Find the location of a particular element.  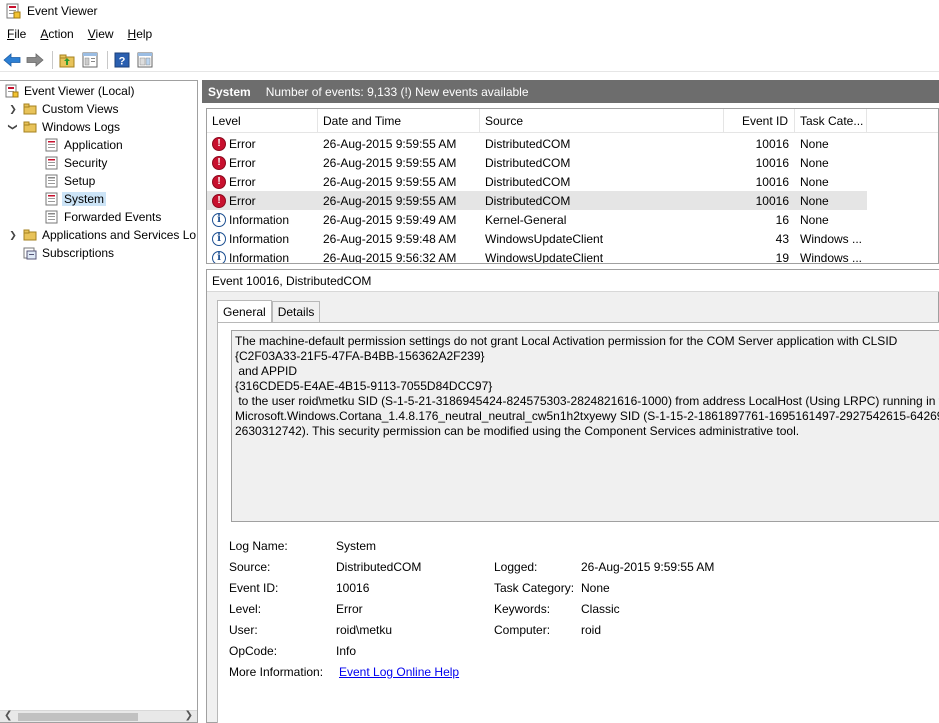

folder-up-button is located at coordinates (67, 60).